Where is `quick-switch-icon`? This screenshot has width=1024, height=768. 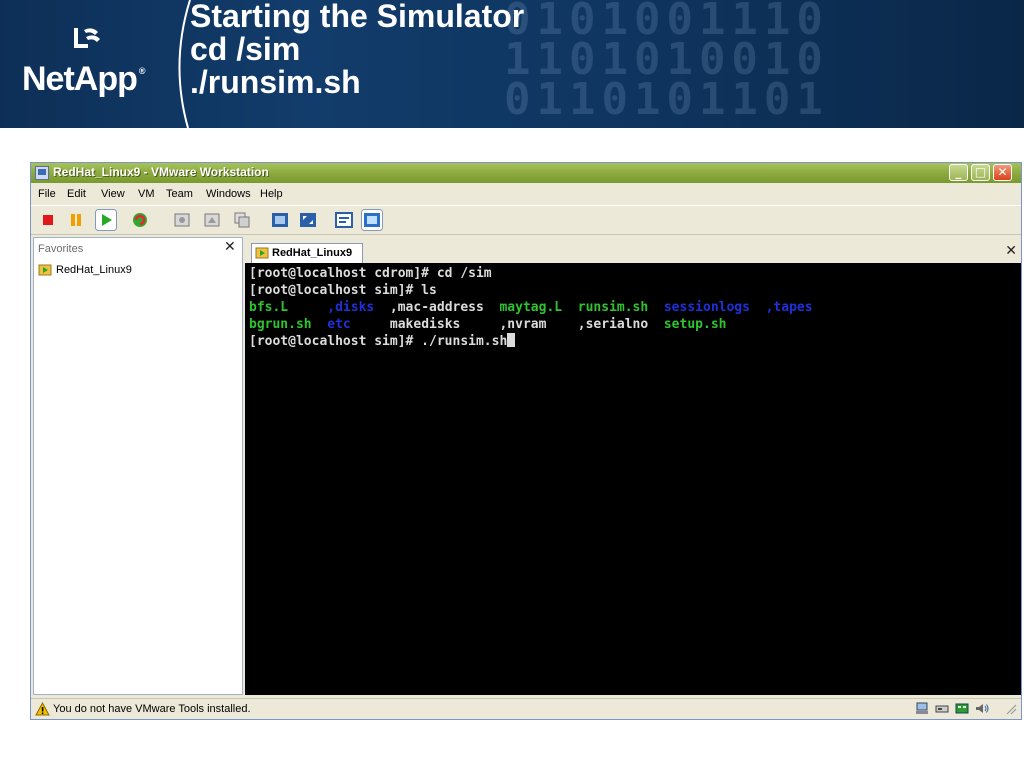 quick-switch-icon is located at coordinates (308, 220).